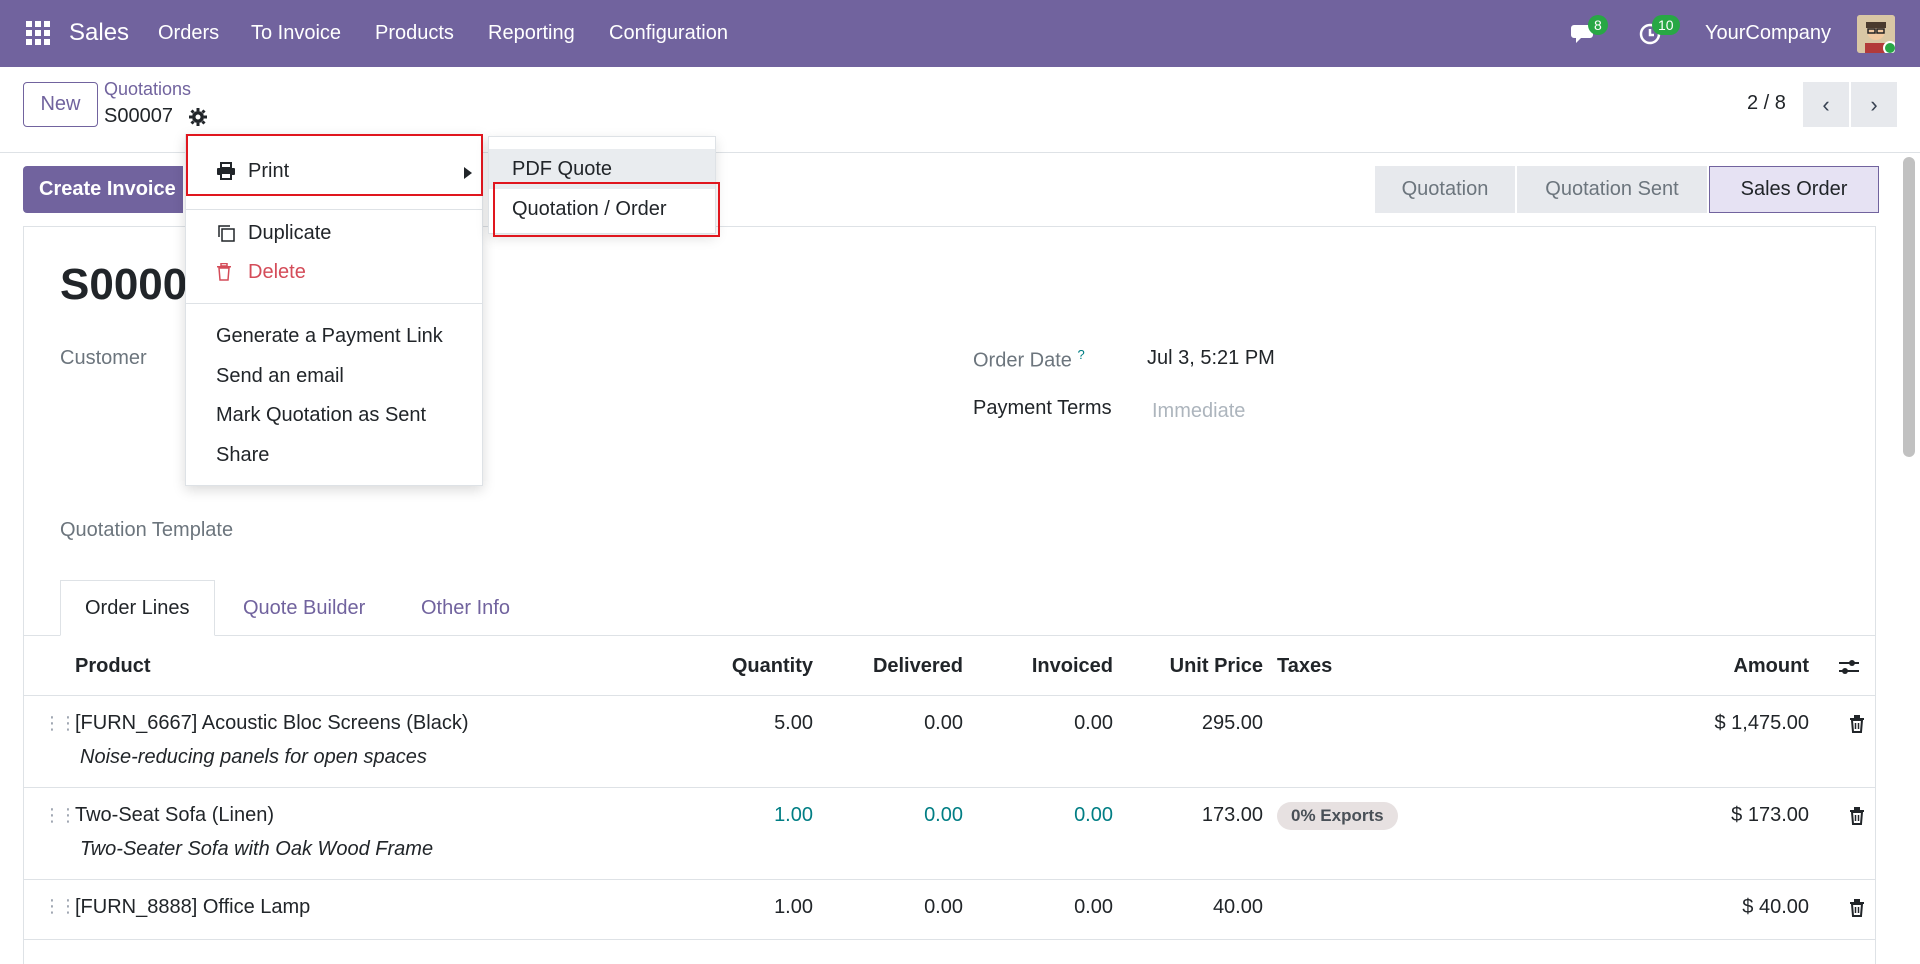 The image size is (1920, 964). I want to click on col-taxes: Taxes, so click(1304, 666).